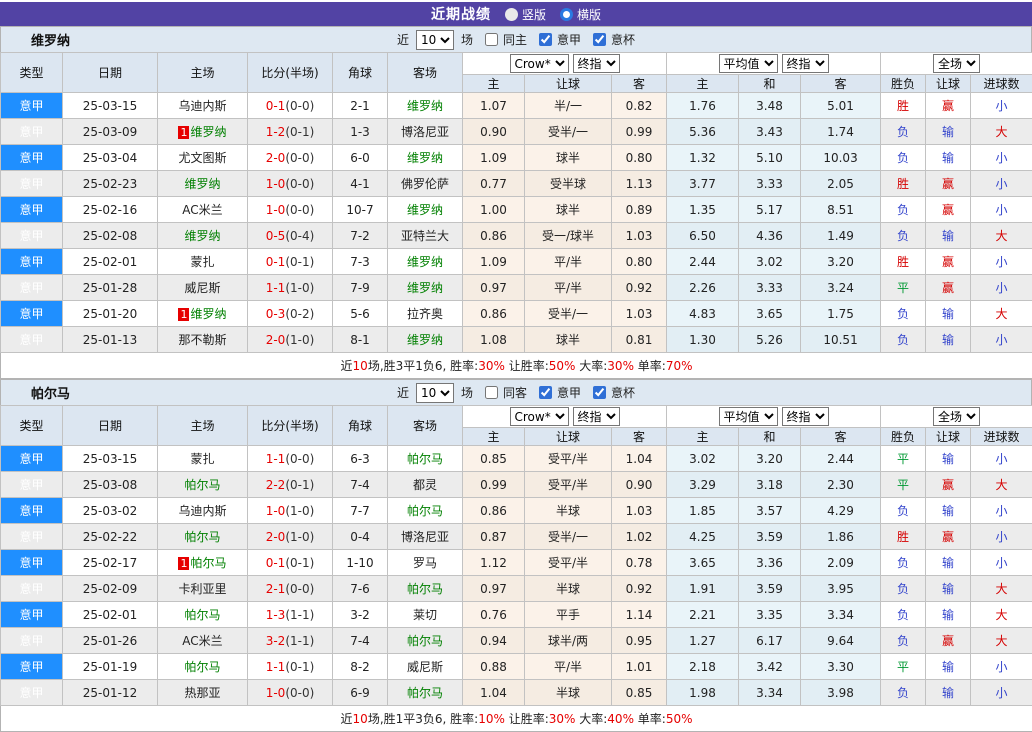 This screenshot has width=1032, height=732. Describe the element at coordinates (300, 536) in the screenshot. I see `halftime-score: (1-0)` at that location.